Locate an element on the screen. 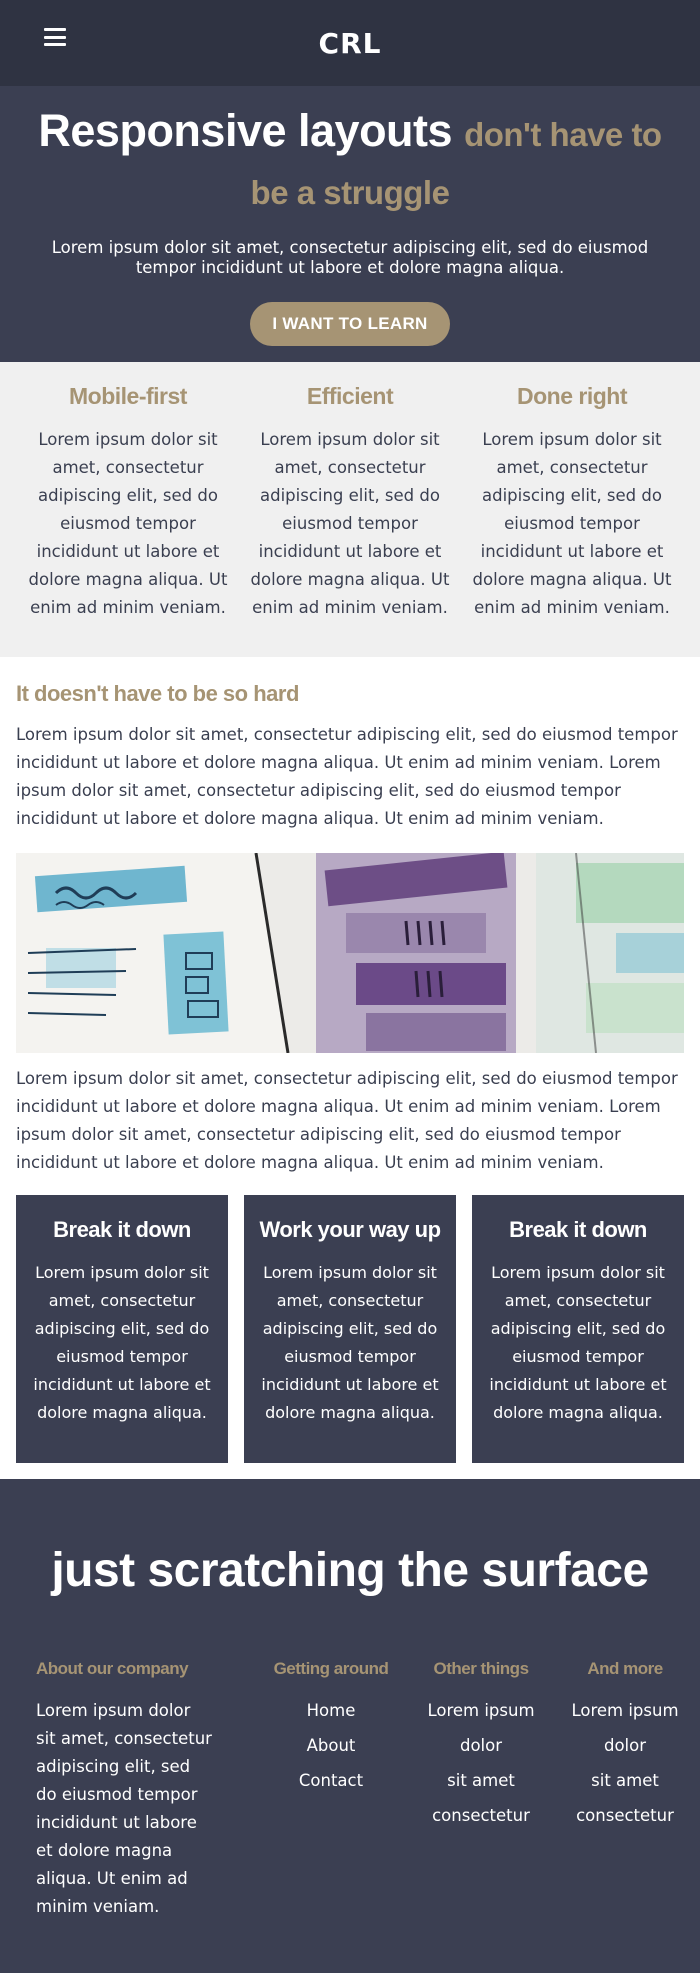 This screenshot has height=1982, width=700. feature-title: Done right is located at coordinates (572, 396).